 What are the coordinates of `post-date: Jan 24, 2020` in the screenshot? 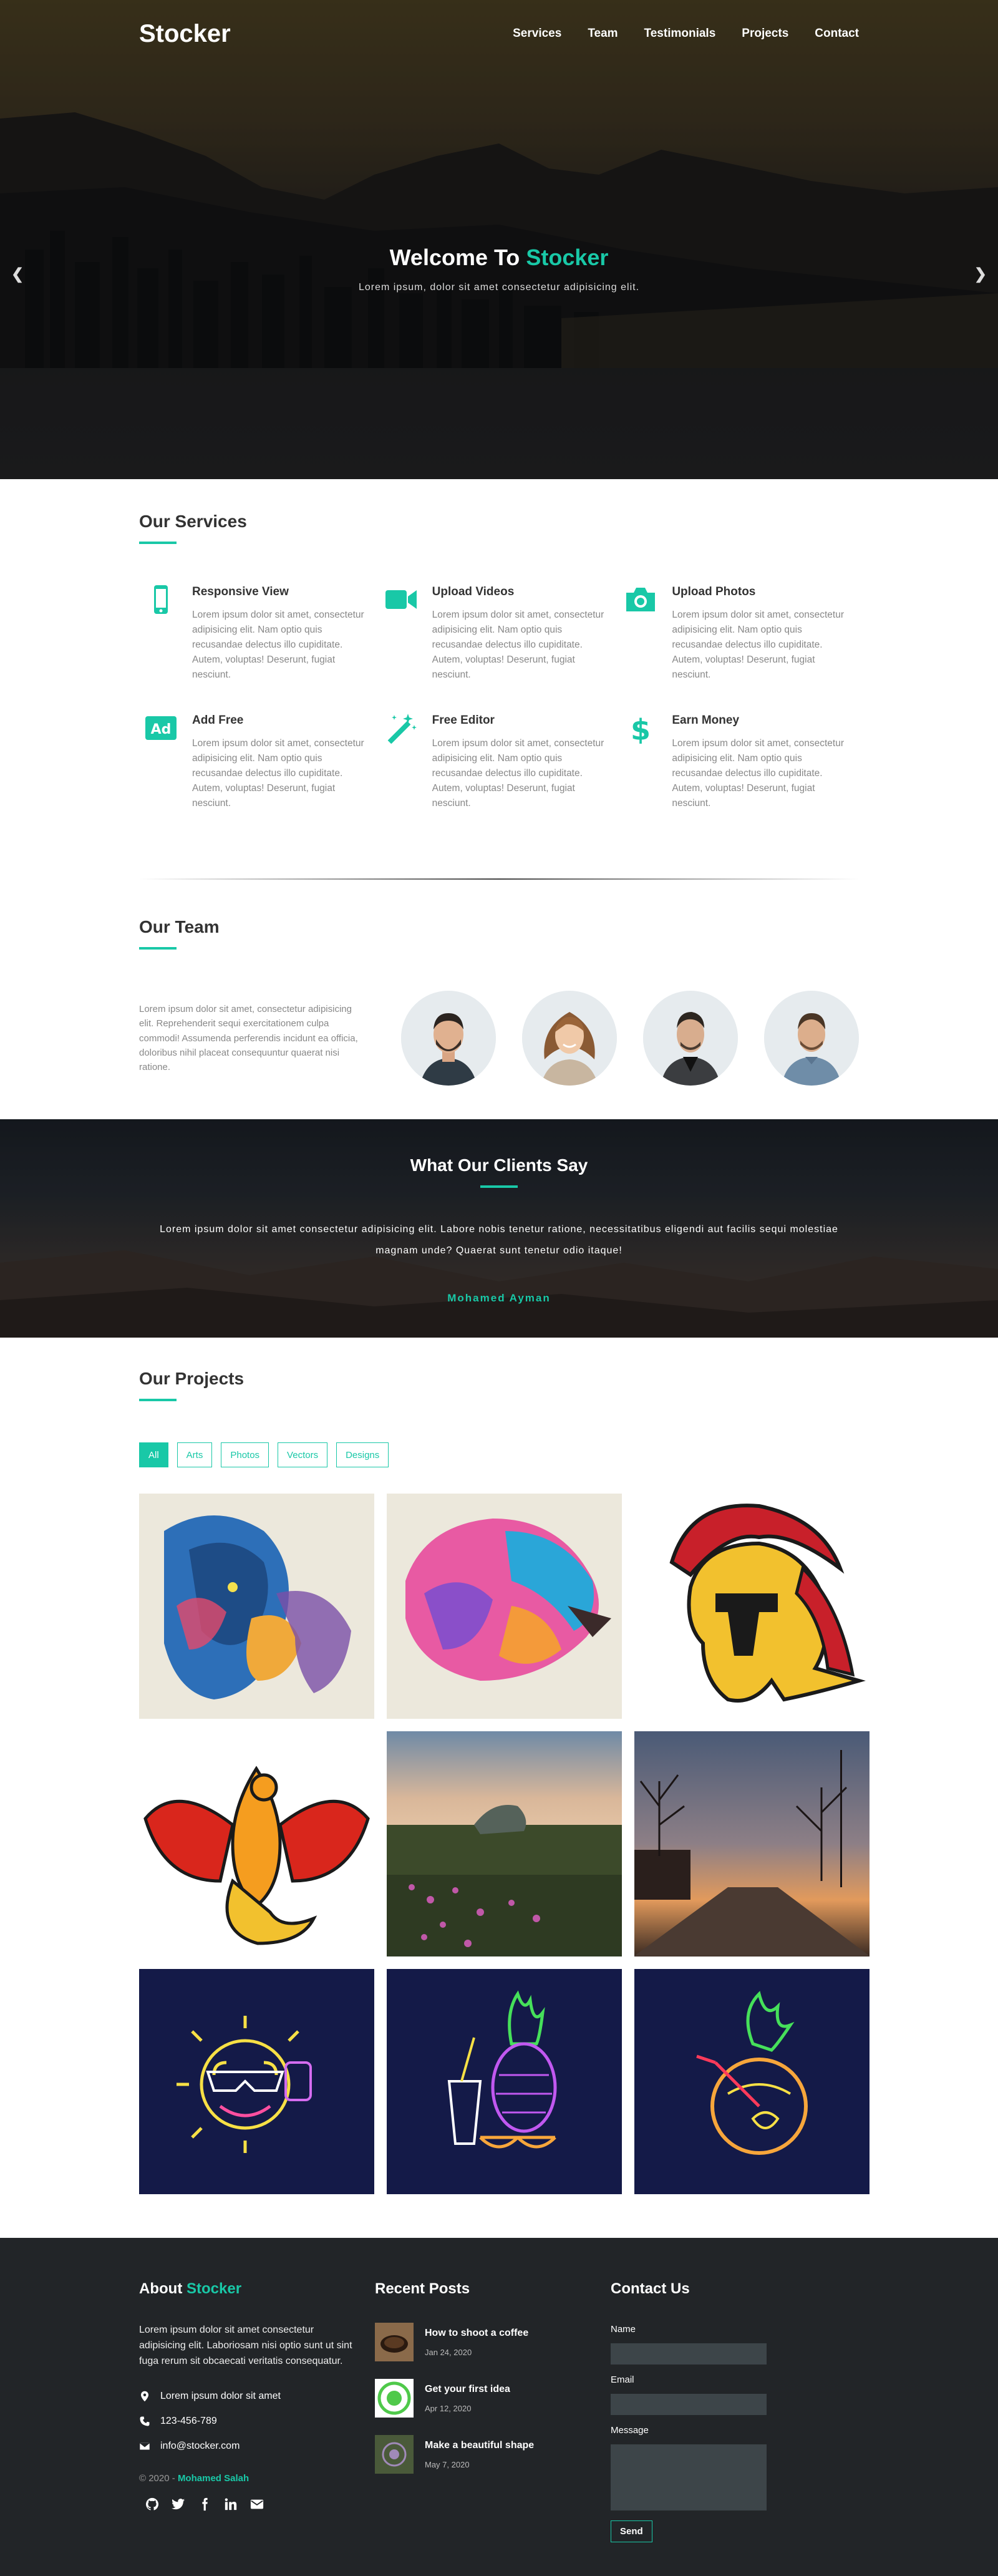 It's located at (448, 2352).